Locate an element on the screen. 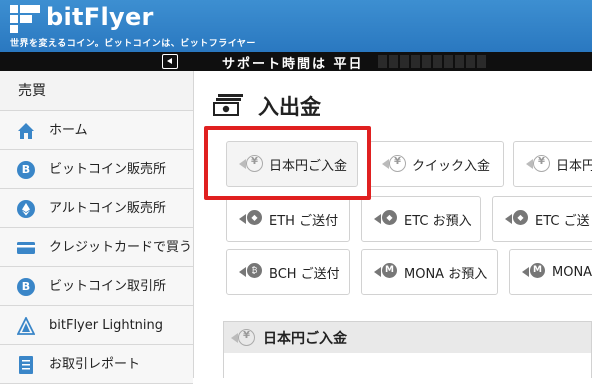 Image resolution: width=592 pixels, height=384 pixels. notice-text-cutoff is located at coordinates (432, 61).